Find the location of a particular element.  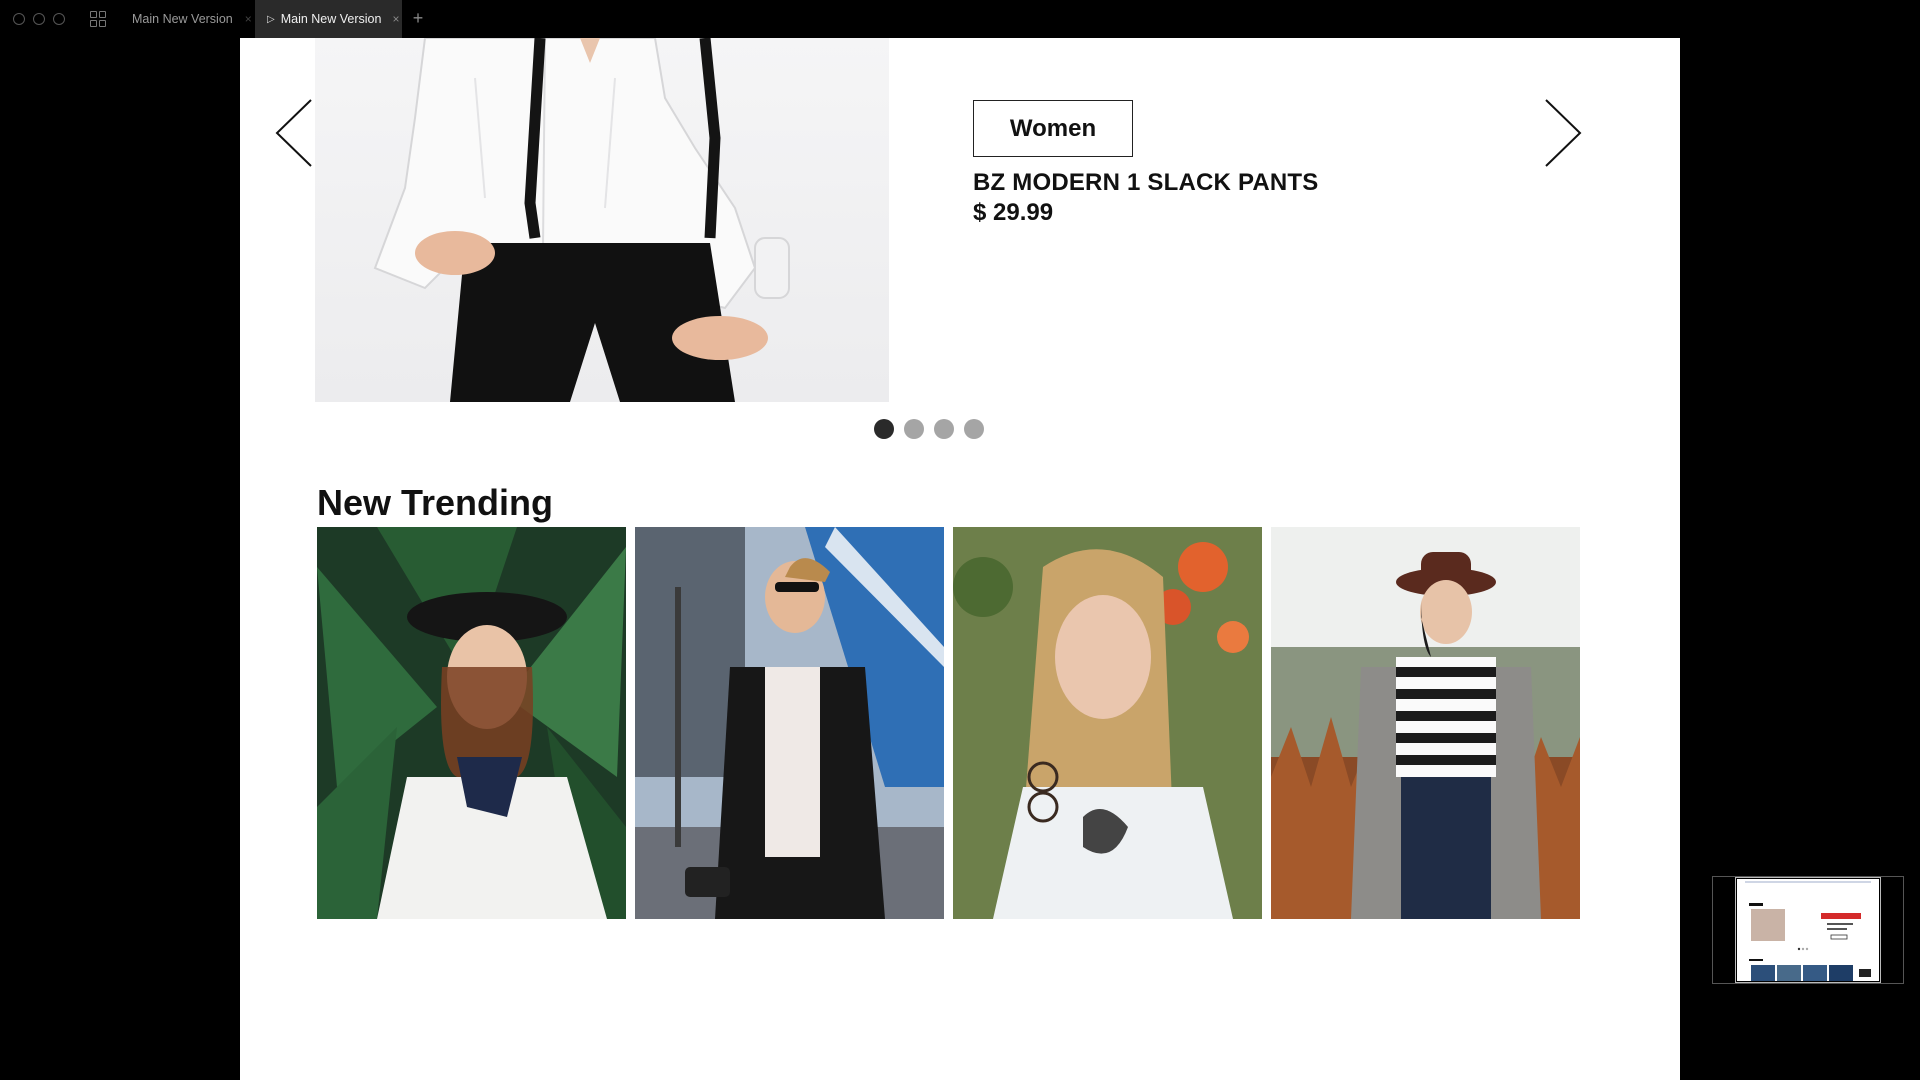

grid-icon is located at coordinates (98, 19).